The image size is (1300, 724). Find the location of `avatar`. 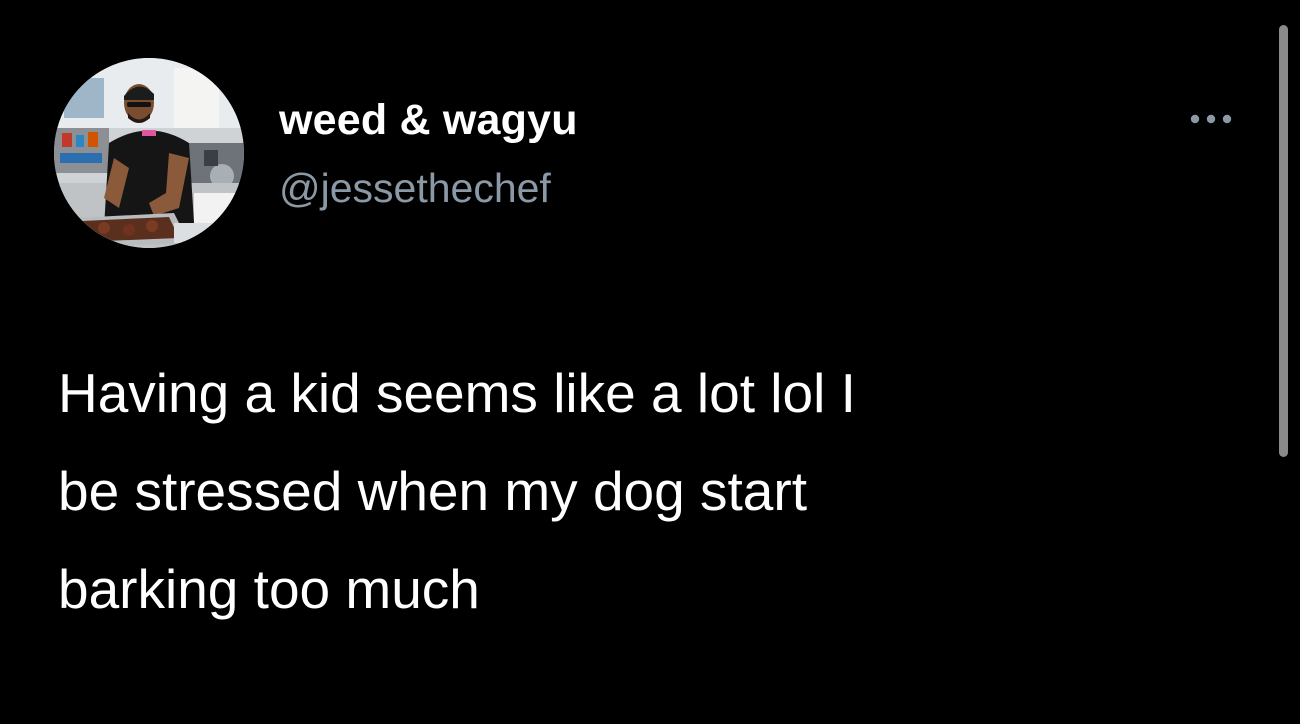

avatar is located at coordinates (149, 153).